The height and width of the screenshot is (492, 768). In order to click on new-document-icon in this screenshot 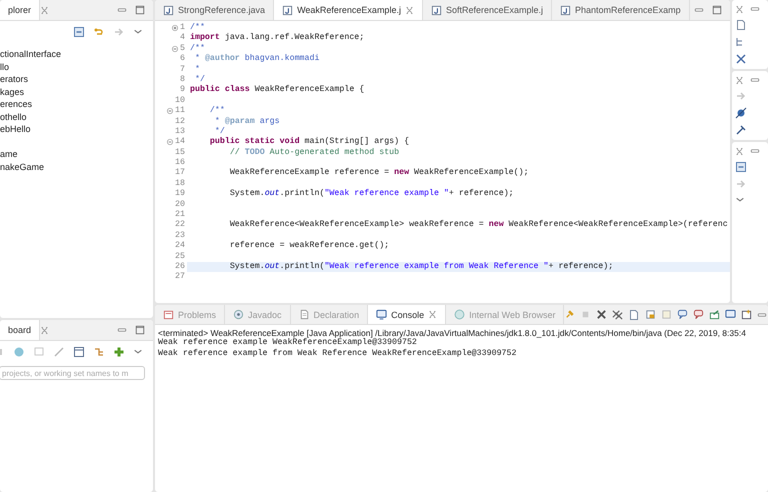, I will do `click(741, 25)`.